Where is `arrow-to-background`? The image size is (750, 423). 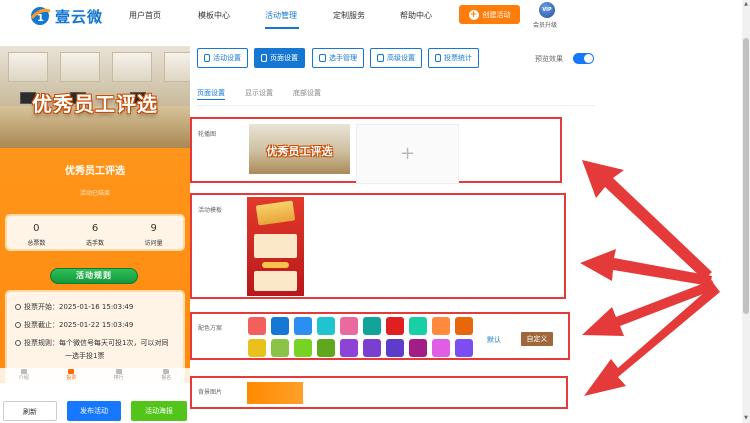
arrow-to-background is located at coordinates (652, 340).